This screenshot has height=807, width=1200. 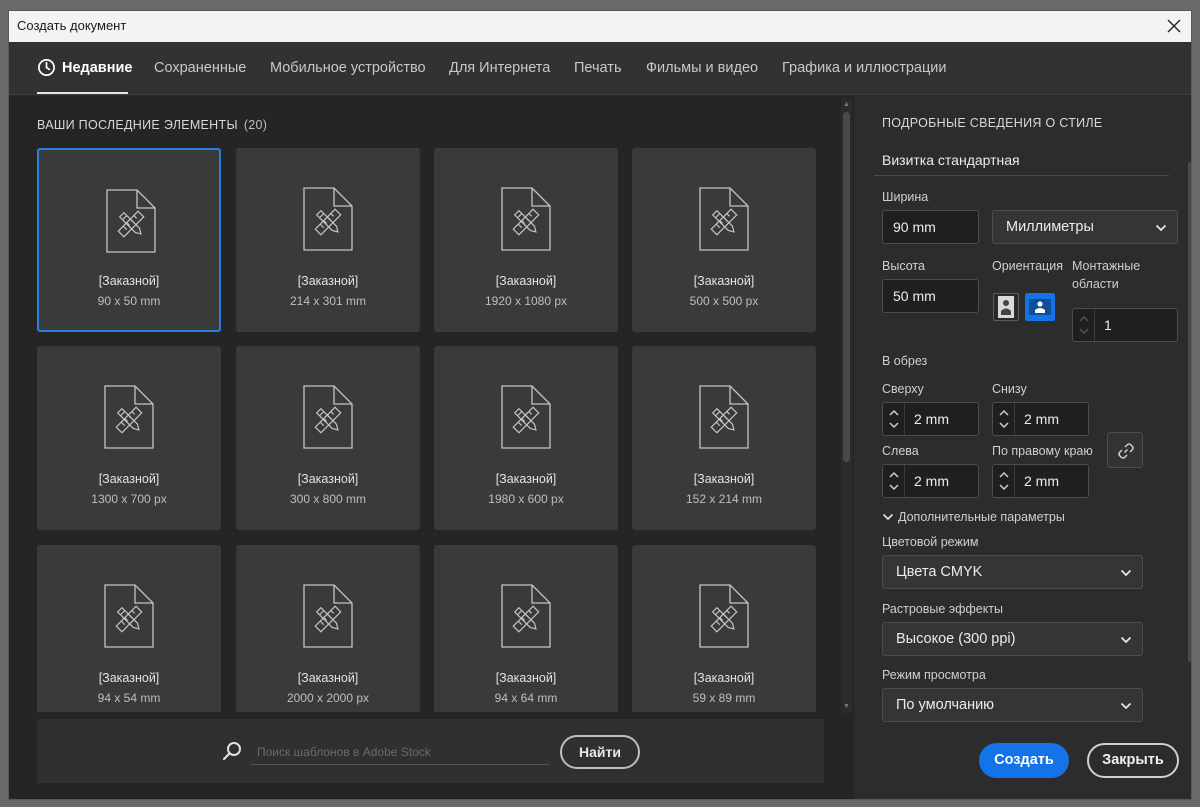 I want to click on preview-mode-value: По умолчанию, so click(x=945, y=705).